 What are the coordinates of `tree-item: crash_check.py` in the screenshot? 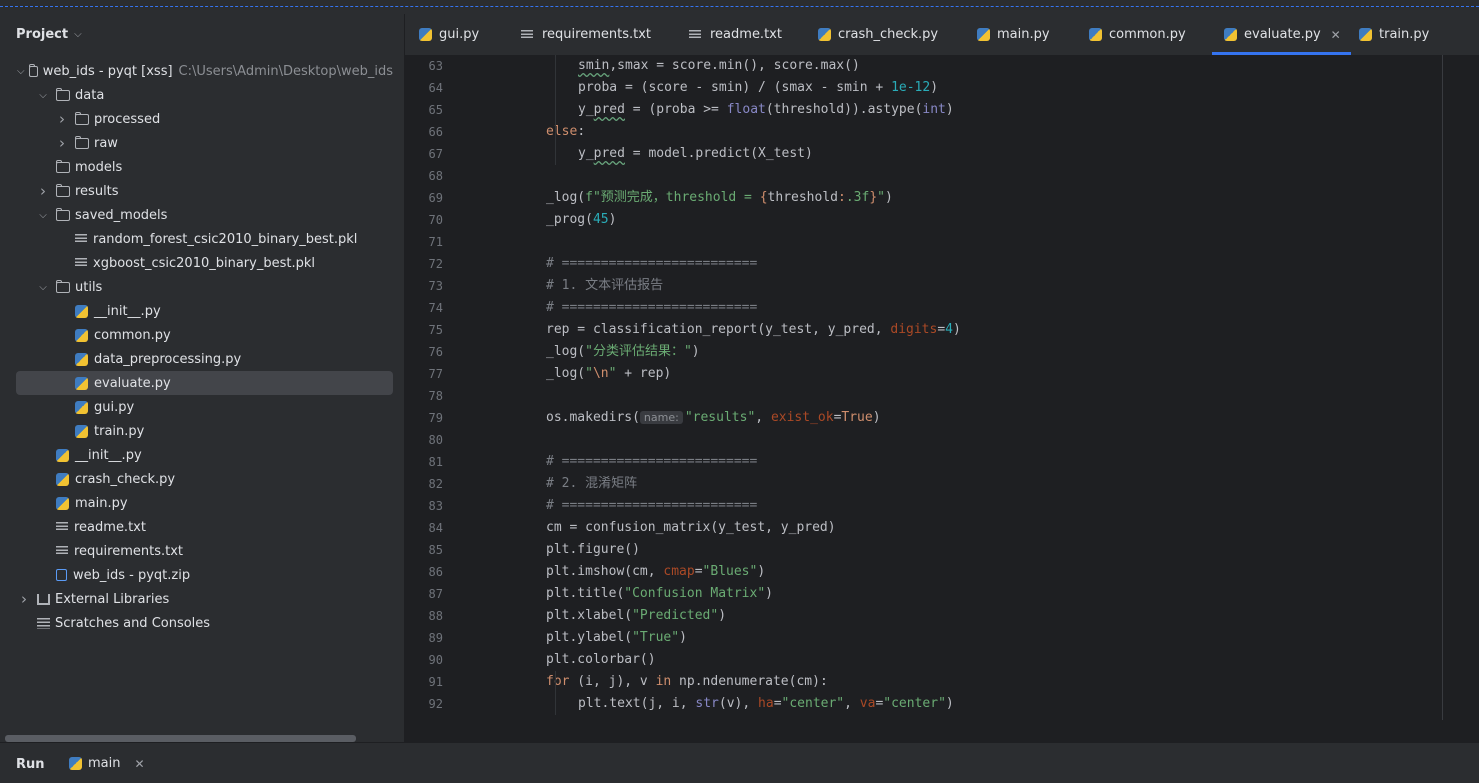 It's located at (204, 479).